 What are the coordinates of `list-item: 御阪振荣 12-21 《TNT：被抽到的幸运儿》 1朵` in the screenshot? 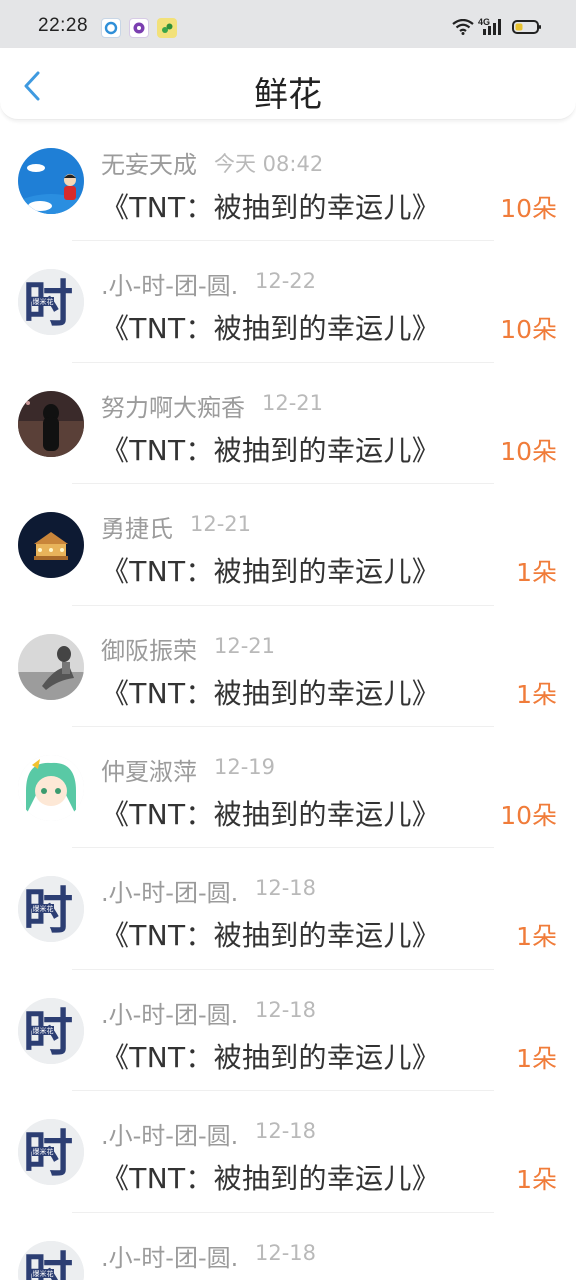 It's located at (288, 666).